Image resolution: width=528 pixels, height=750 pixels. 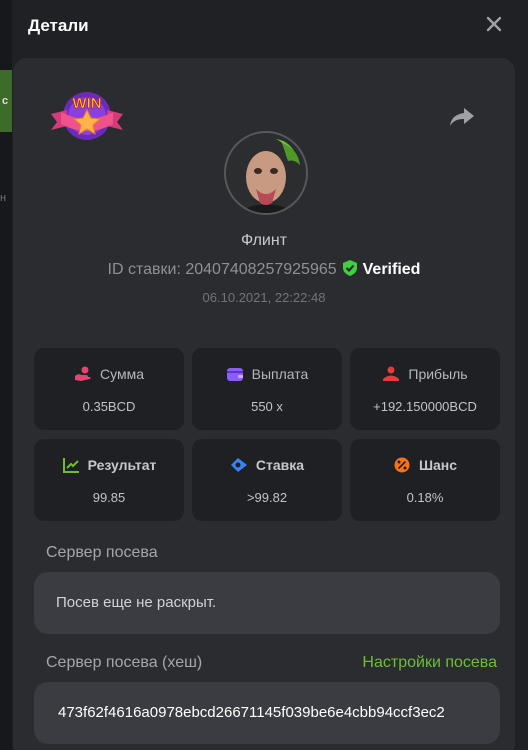 I want to click on stat-value: >99.82, so click(x=267, y=497).